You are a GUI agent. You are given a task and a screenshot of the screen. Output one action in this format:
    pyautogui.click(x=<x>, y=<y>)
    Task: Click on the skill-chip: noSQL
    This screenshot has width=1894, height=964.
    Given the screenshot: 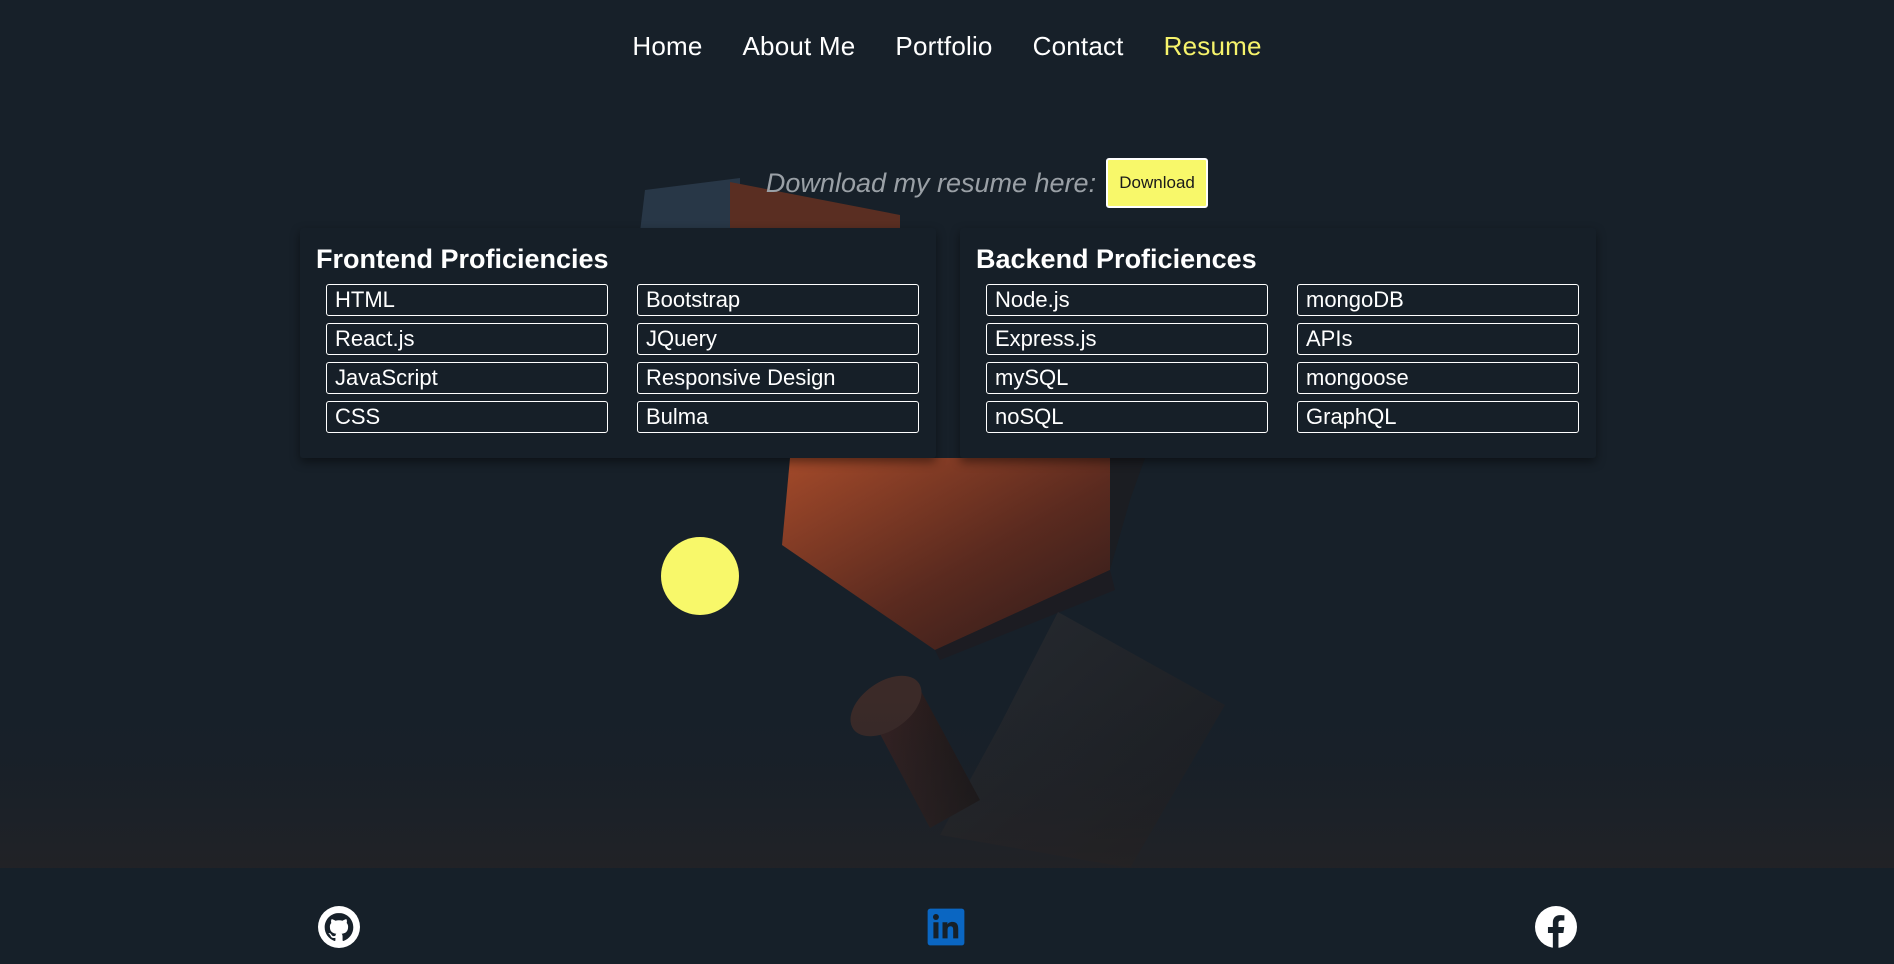 What is the action you would take?
    pyautogui.click(x=1127, y=417)
    